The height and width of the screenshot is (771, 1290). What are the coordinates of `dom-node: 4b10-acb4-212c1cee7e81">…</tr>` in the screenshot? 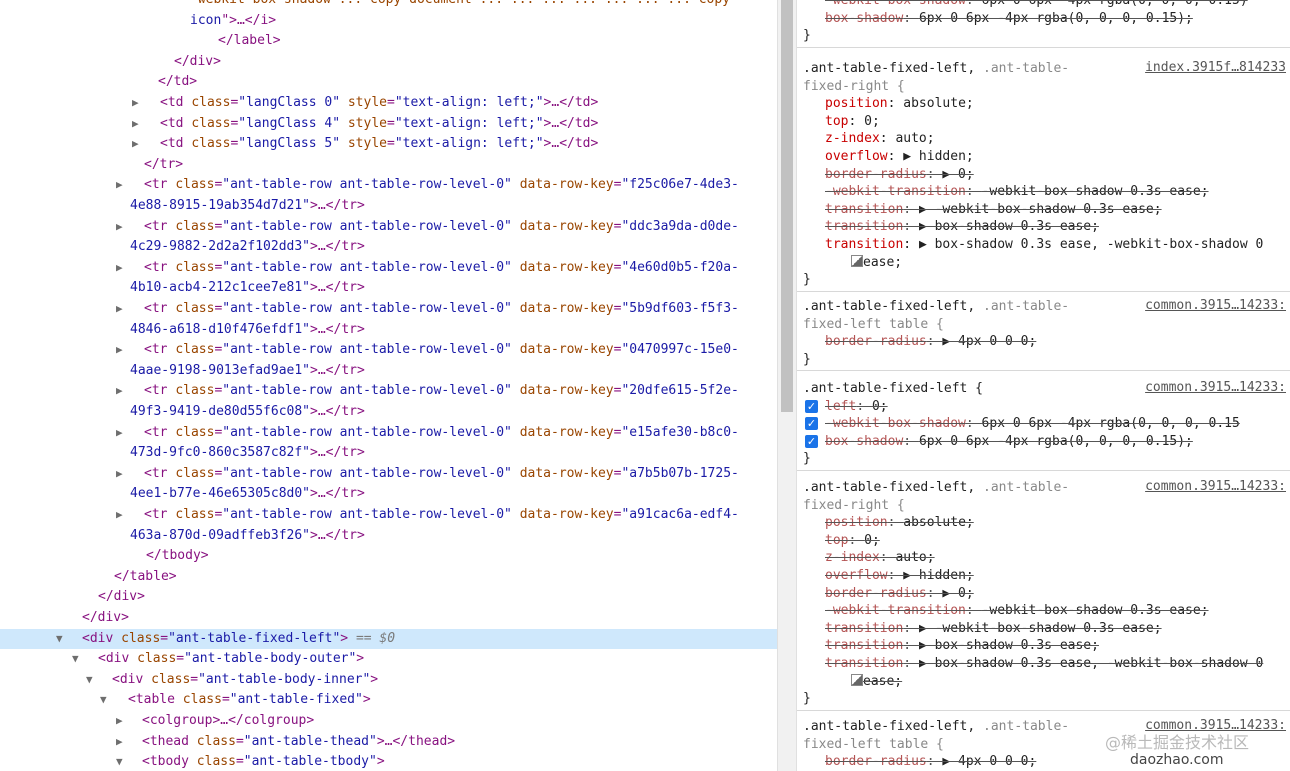 It's located at (388, 288).